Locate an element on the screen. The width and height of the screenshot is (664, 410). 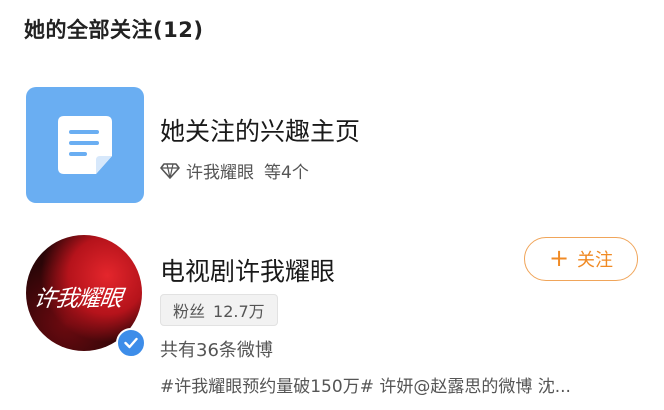
follow-button-label: 关注 is located at coordinates (595, 260).